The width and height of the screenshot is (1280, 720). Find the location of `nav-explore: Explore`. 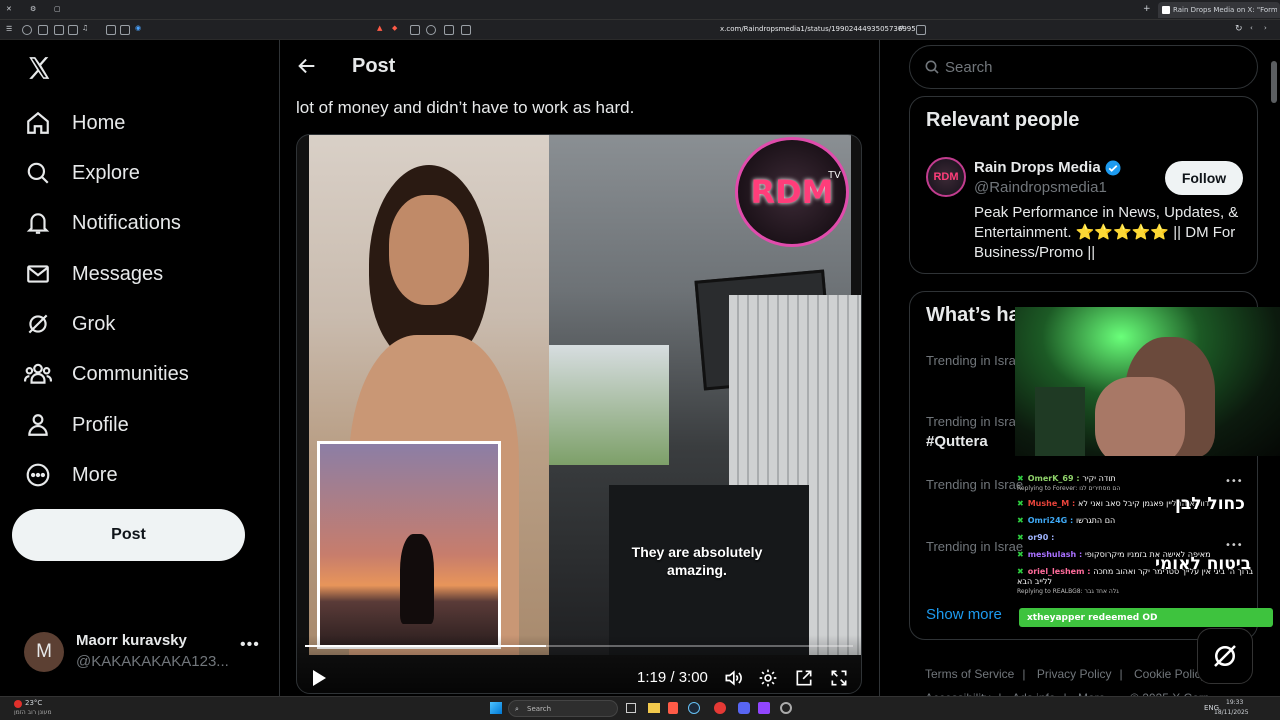

nav-explore: Explore is located at coordinates (137, 173).